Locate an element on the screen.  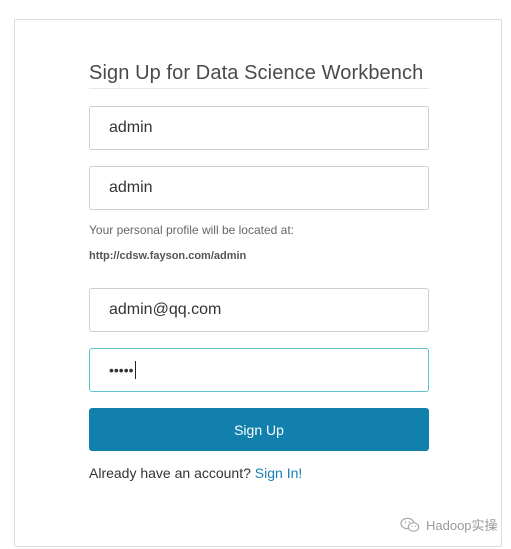
email-value: admin@qq.com is located at coordinates (165, 309).